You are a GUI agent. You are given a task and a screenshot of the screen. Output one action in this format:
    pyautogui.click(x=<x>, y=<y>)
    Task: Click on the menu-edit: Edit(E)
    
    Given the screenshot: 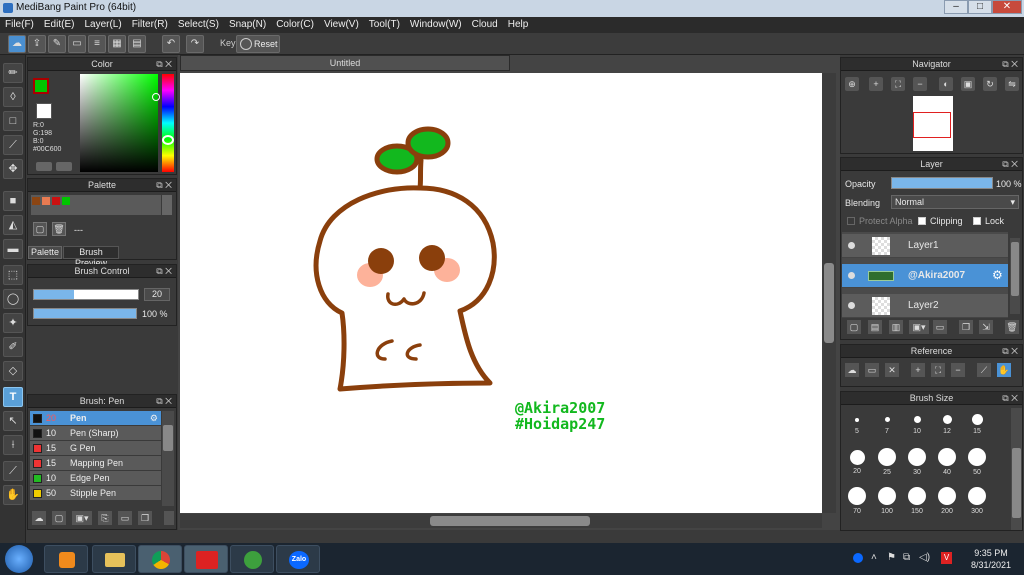 What is the action you would take?
    pyautogui.click(x=59, y=25)
    